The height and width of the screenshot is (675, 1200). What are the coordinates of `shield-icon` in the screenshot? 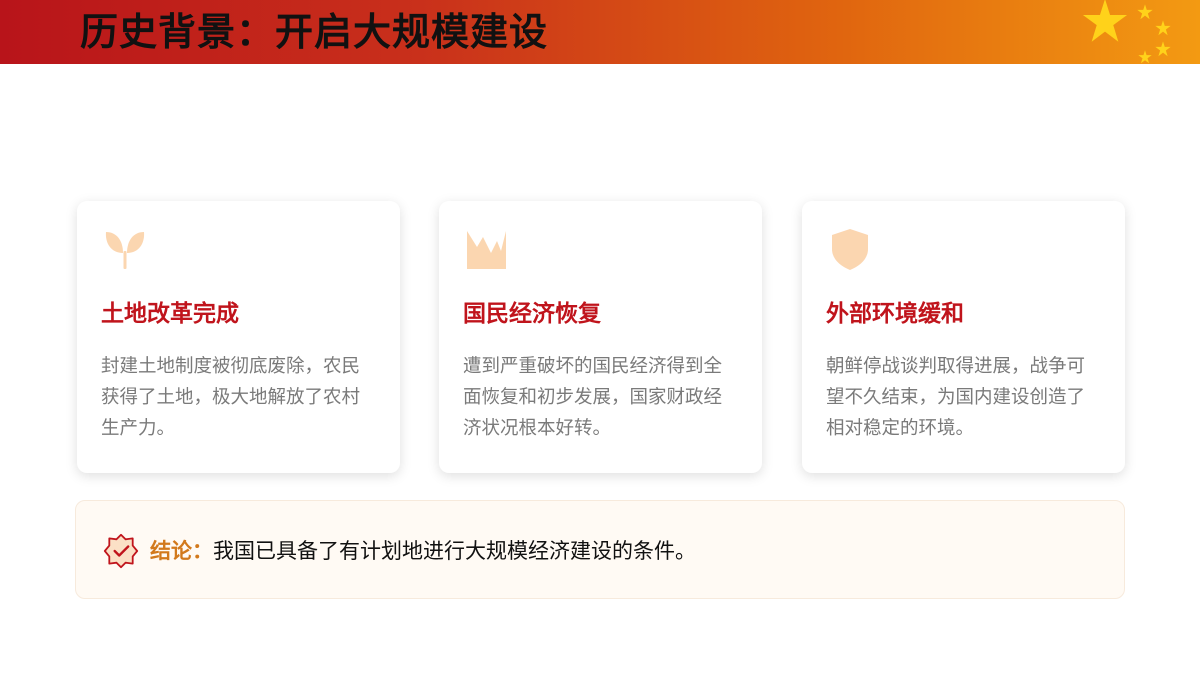 It's located at (850, 249).